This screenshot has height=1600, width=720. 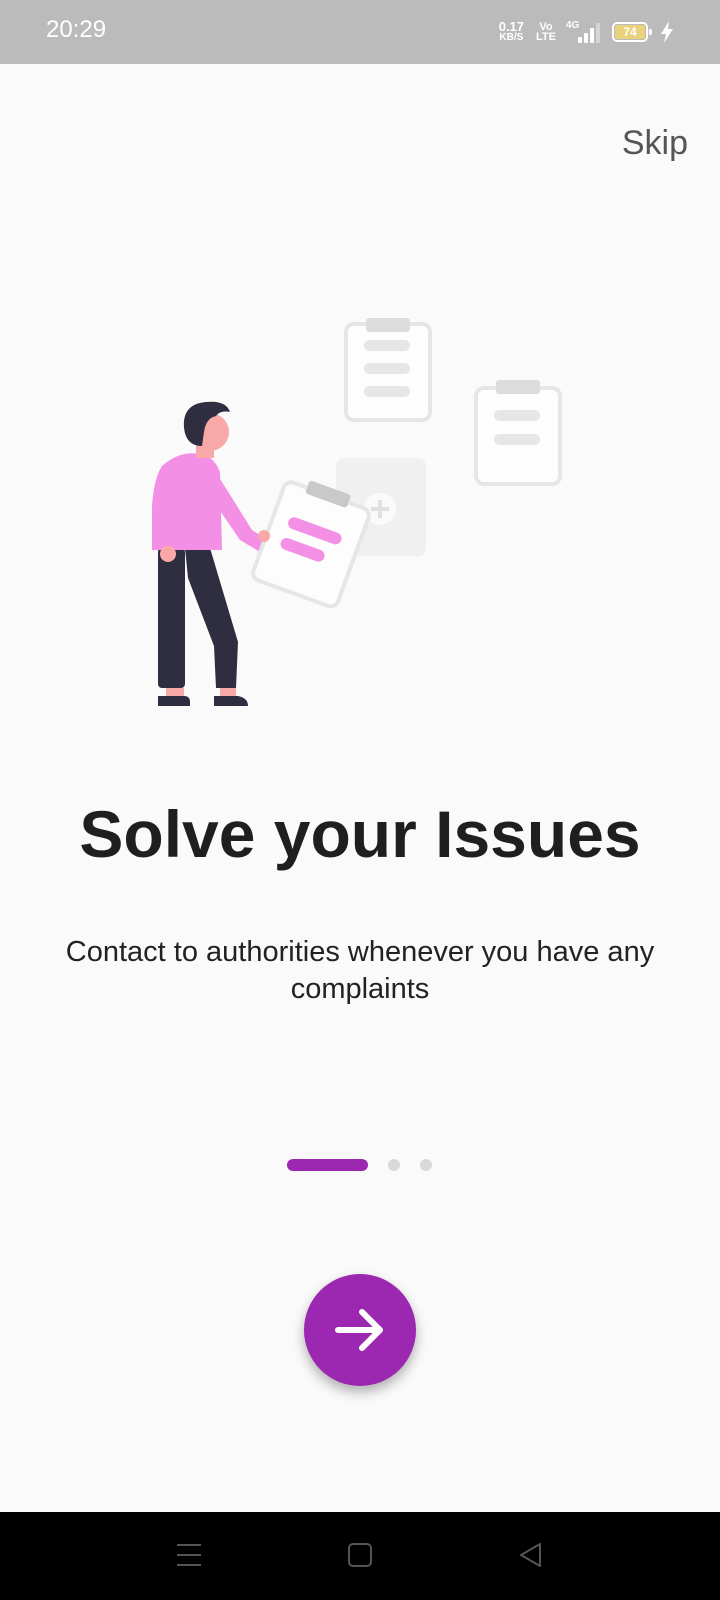 I want to click on battery-level: 74, so click(x=630, y=32).